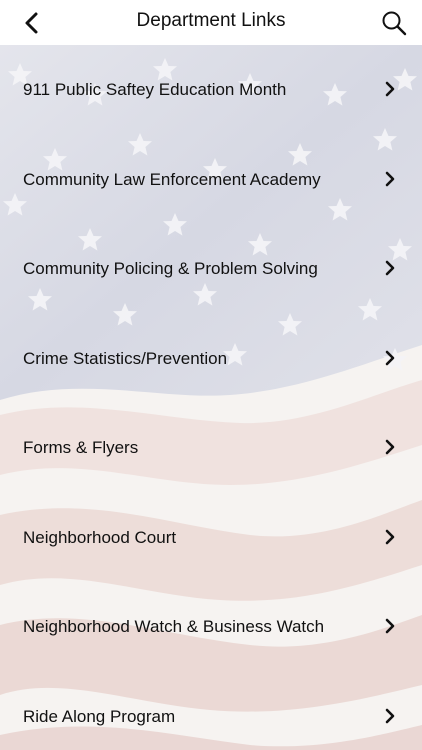 The image size is (422, 750). What do you see at coordinates (211, 448) in the screenshot?
I see `list-item: Forms & Flyers` at bounding box center [211, 448].